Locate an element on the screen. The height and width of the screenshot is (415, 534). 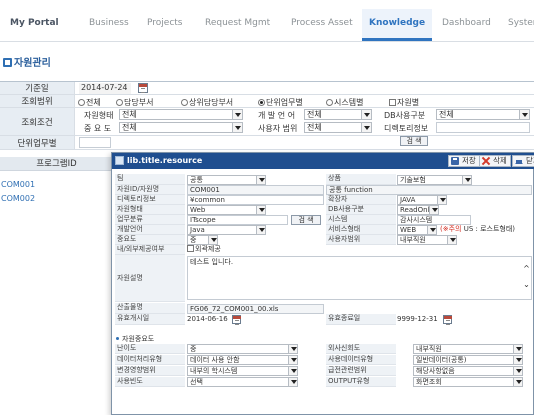
tab-process-asset: Process Asset is located at coordinates (322, 23).